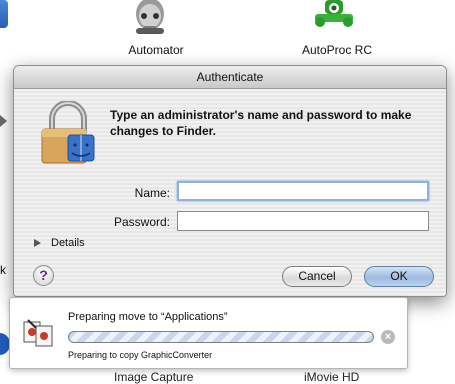  I want to click on stop-icon: ×, so click(388, 337).